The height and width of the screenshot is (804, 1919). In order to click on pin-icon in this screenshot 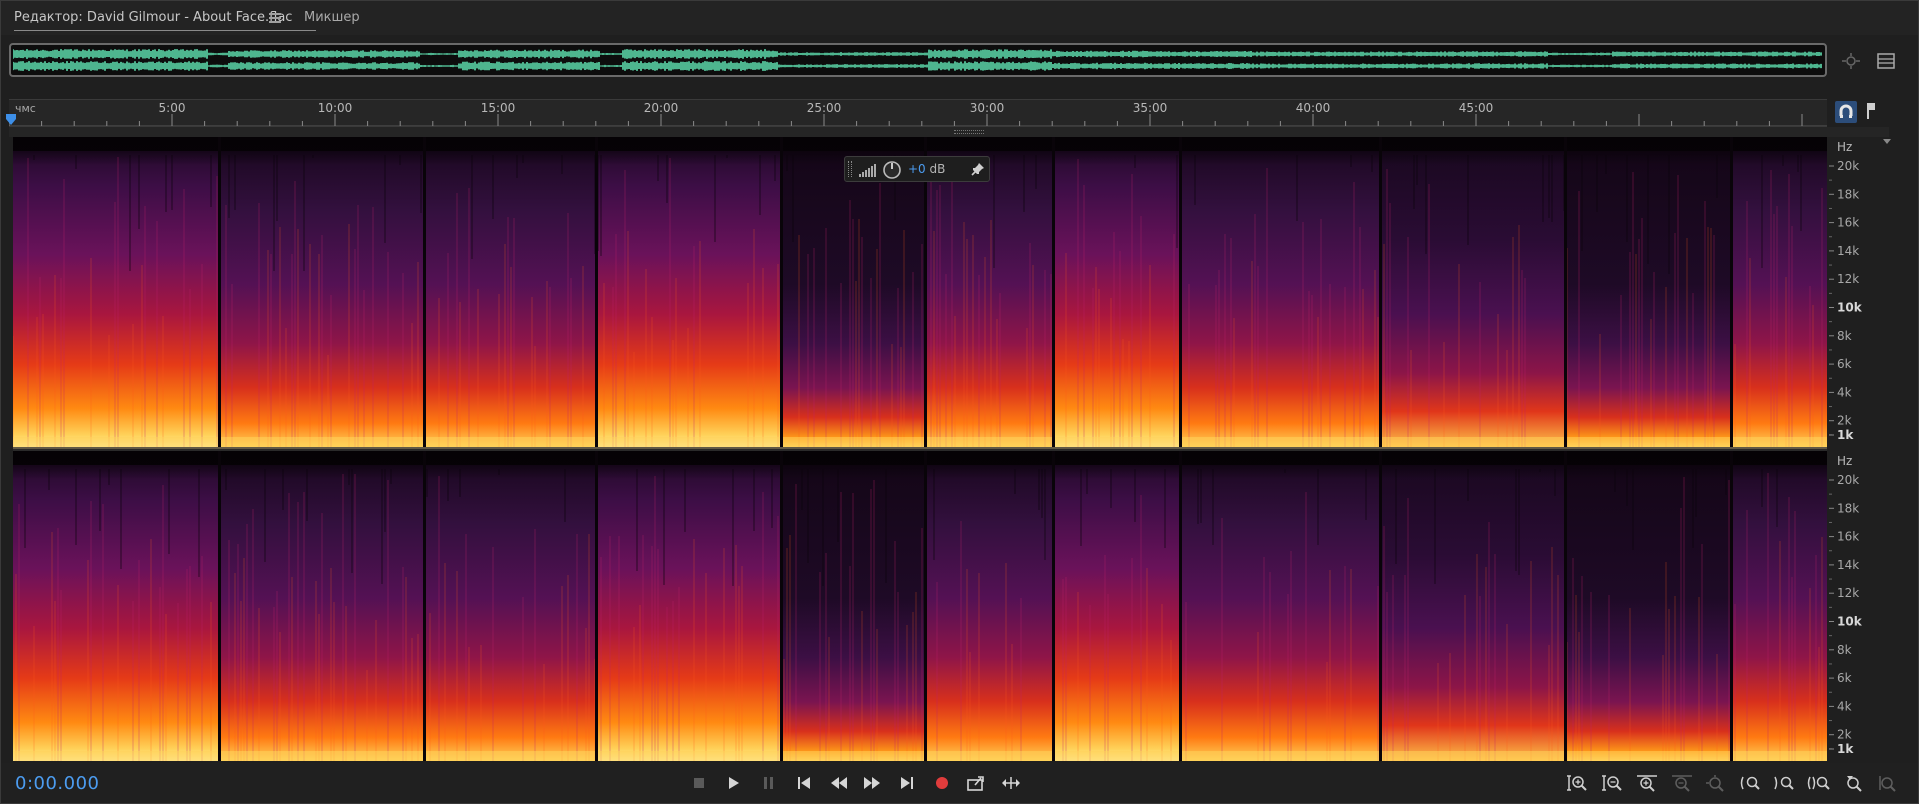, I will do `click(978, 169)`.